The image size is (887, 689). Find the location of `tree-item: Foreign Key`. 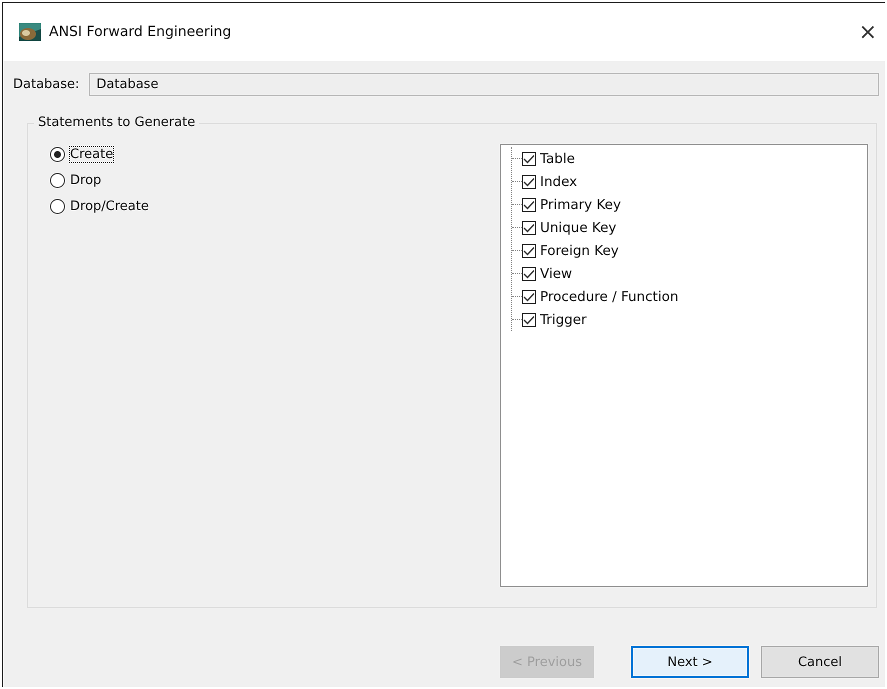

tree-item: Foreign Key is located at coordinates (579, 250).